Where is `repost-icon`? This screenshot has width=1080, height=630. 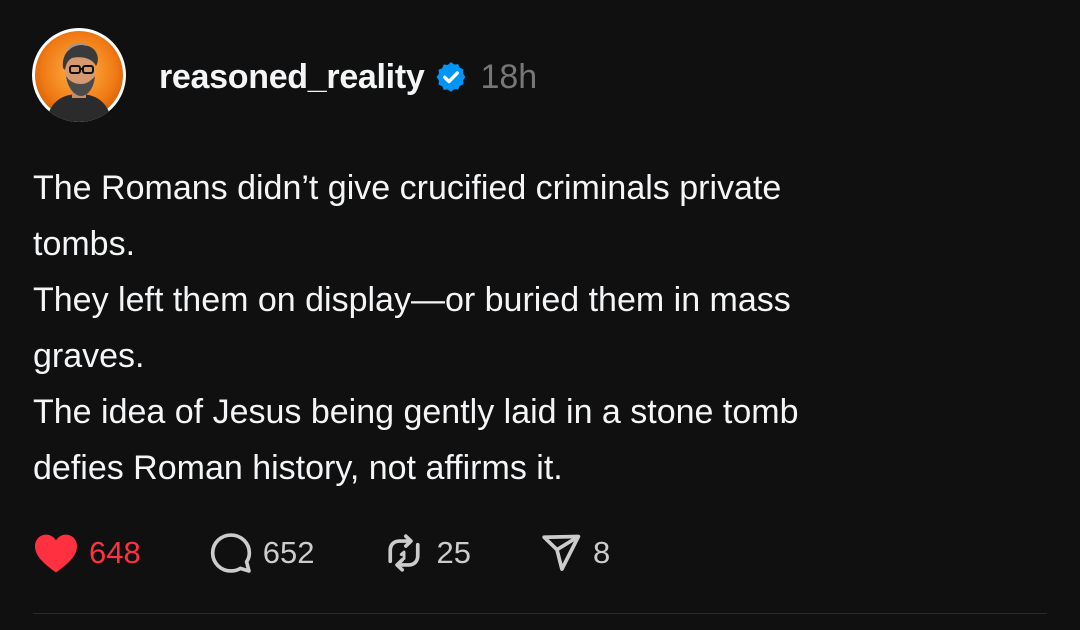 repost-icon is located at coordinates (404, 553).